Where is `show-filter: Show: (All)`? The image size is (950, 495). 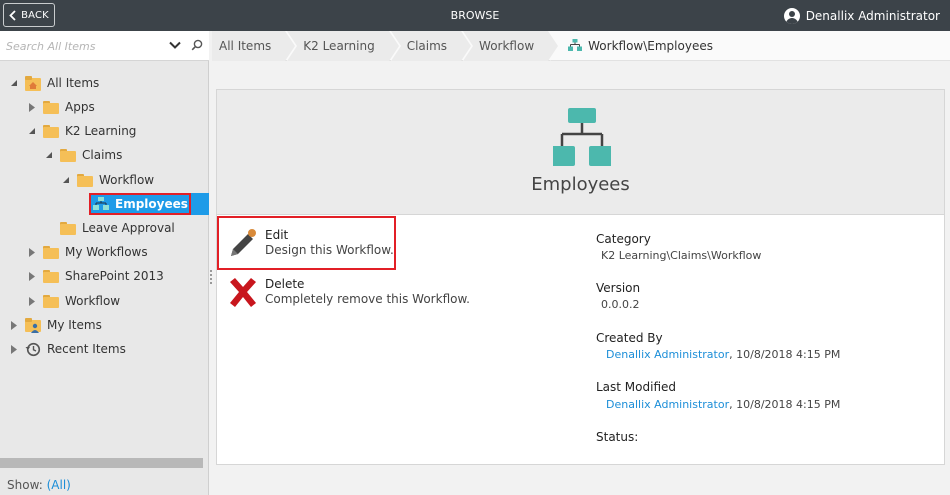
show-filter: Show: (All) is located at coordinates (39, 485).